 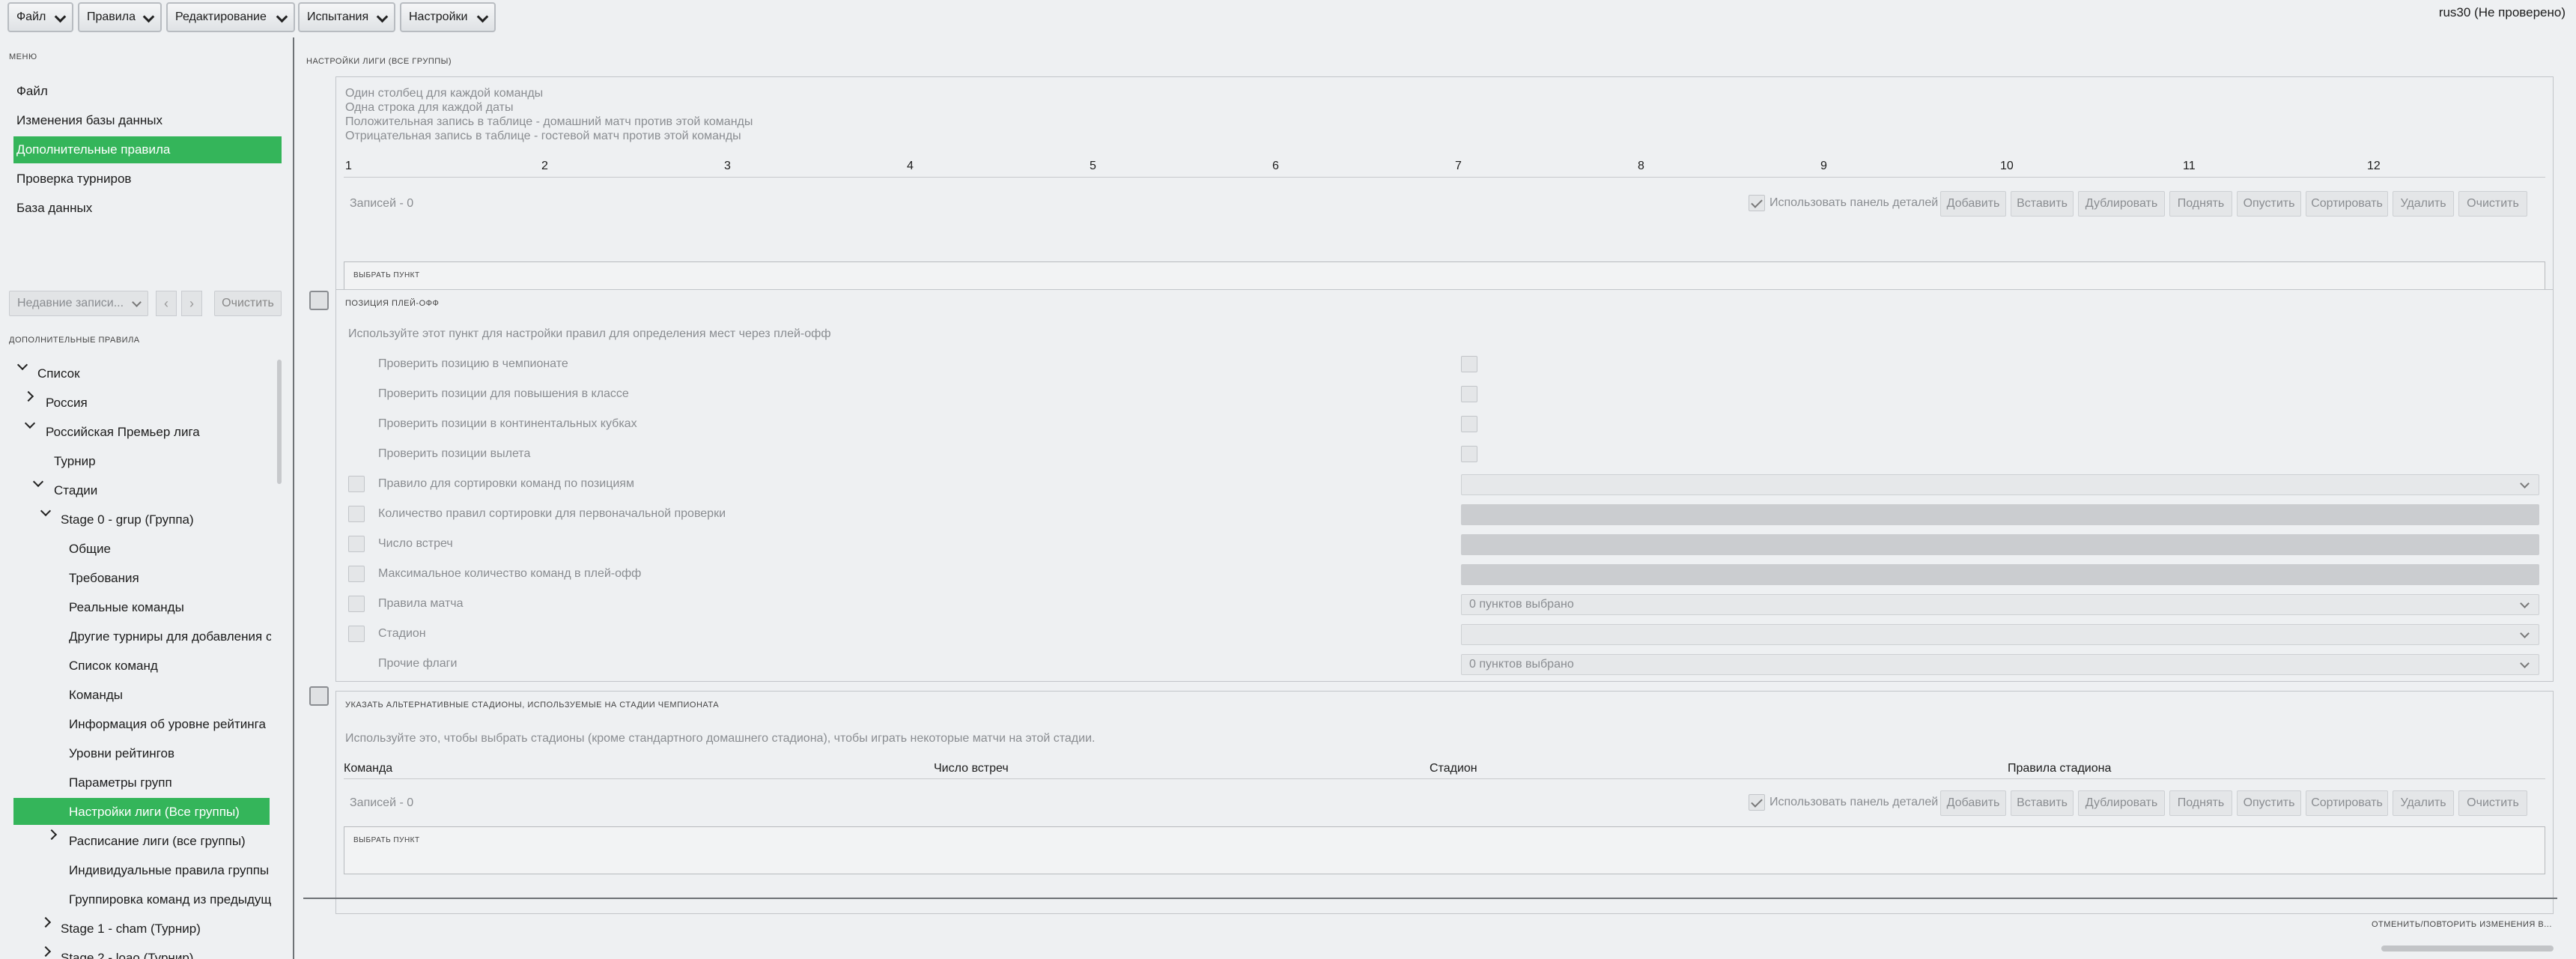 I want to click on tree-item: Группировка команд из предыдущ, so click(x=170, y=899).